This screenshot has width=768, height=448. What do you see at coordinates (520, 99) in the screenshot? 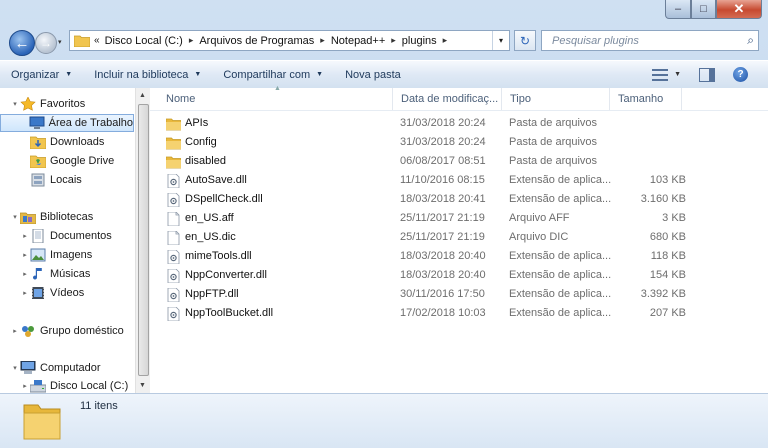
I see `column-header-type-label: Tipo` at bounding box center [520, 99].